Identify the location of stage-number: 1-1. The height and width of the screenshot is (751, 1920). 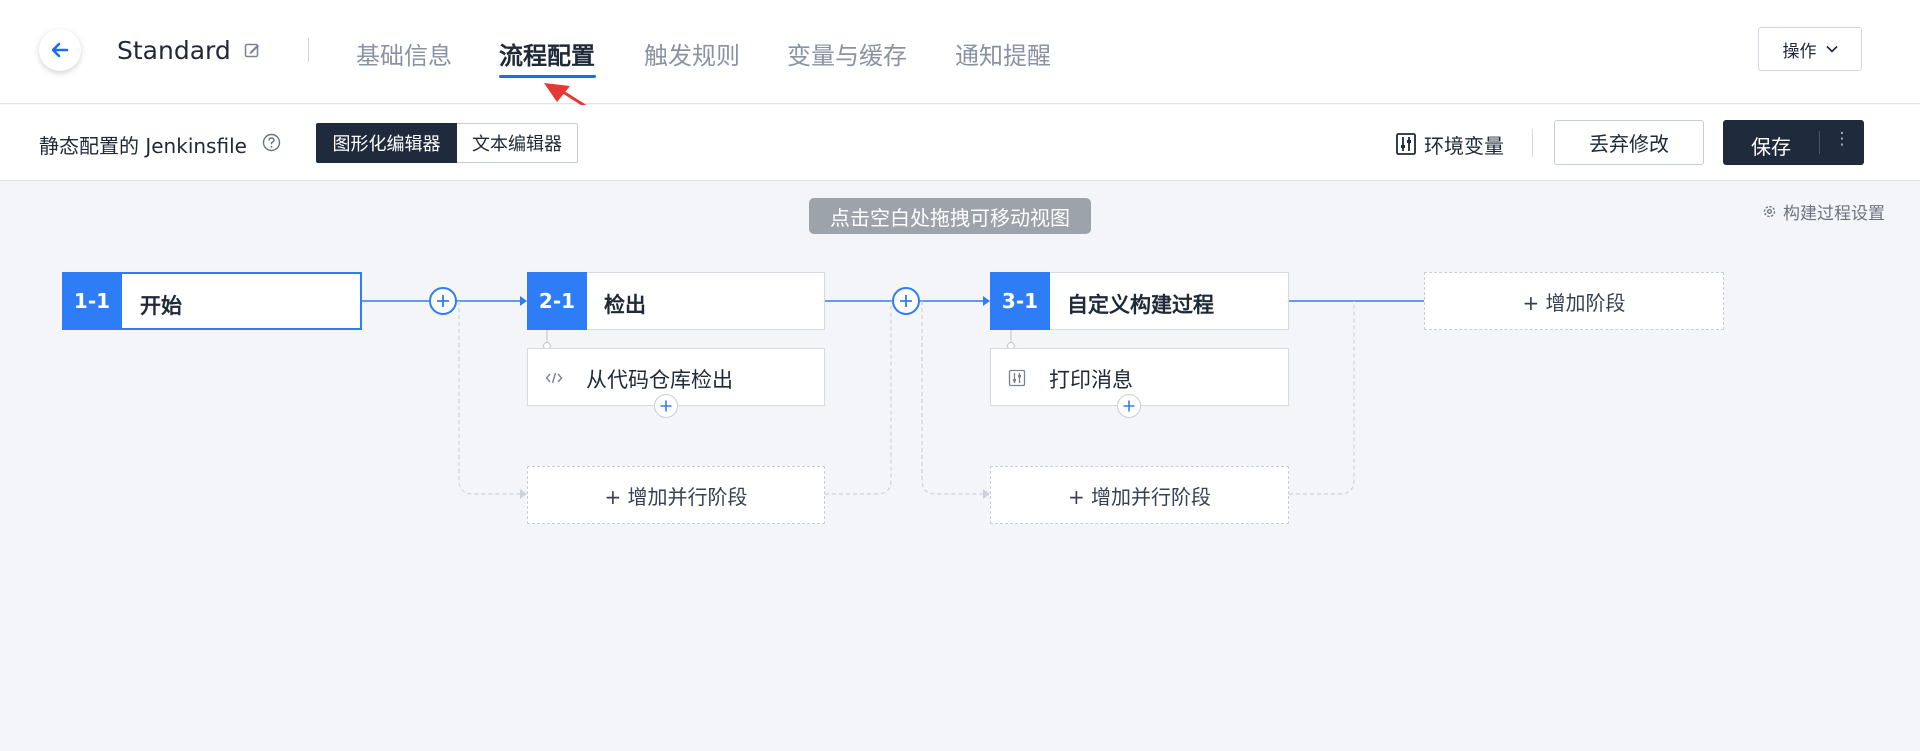
(92, 301).